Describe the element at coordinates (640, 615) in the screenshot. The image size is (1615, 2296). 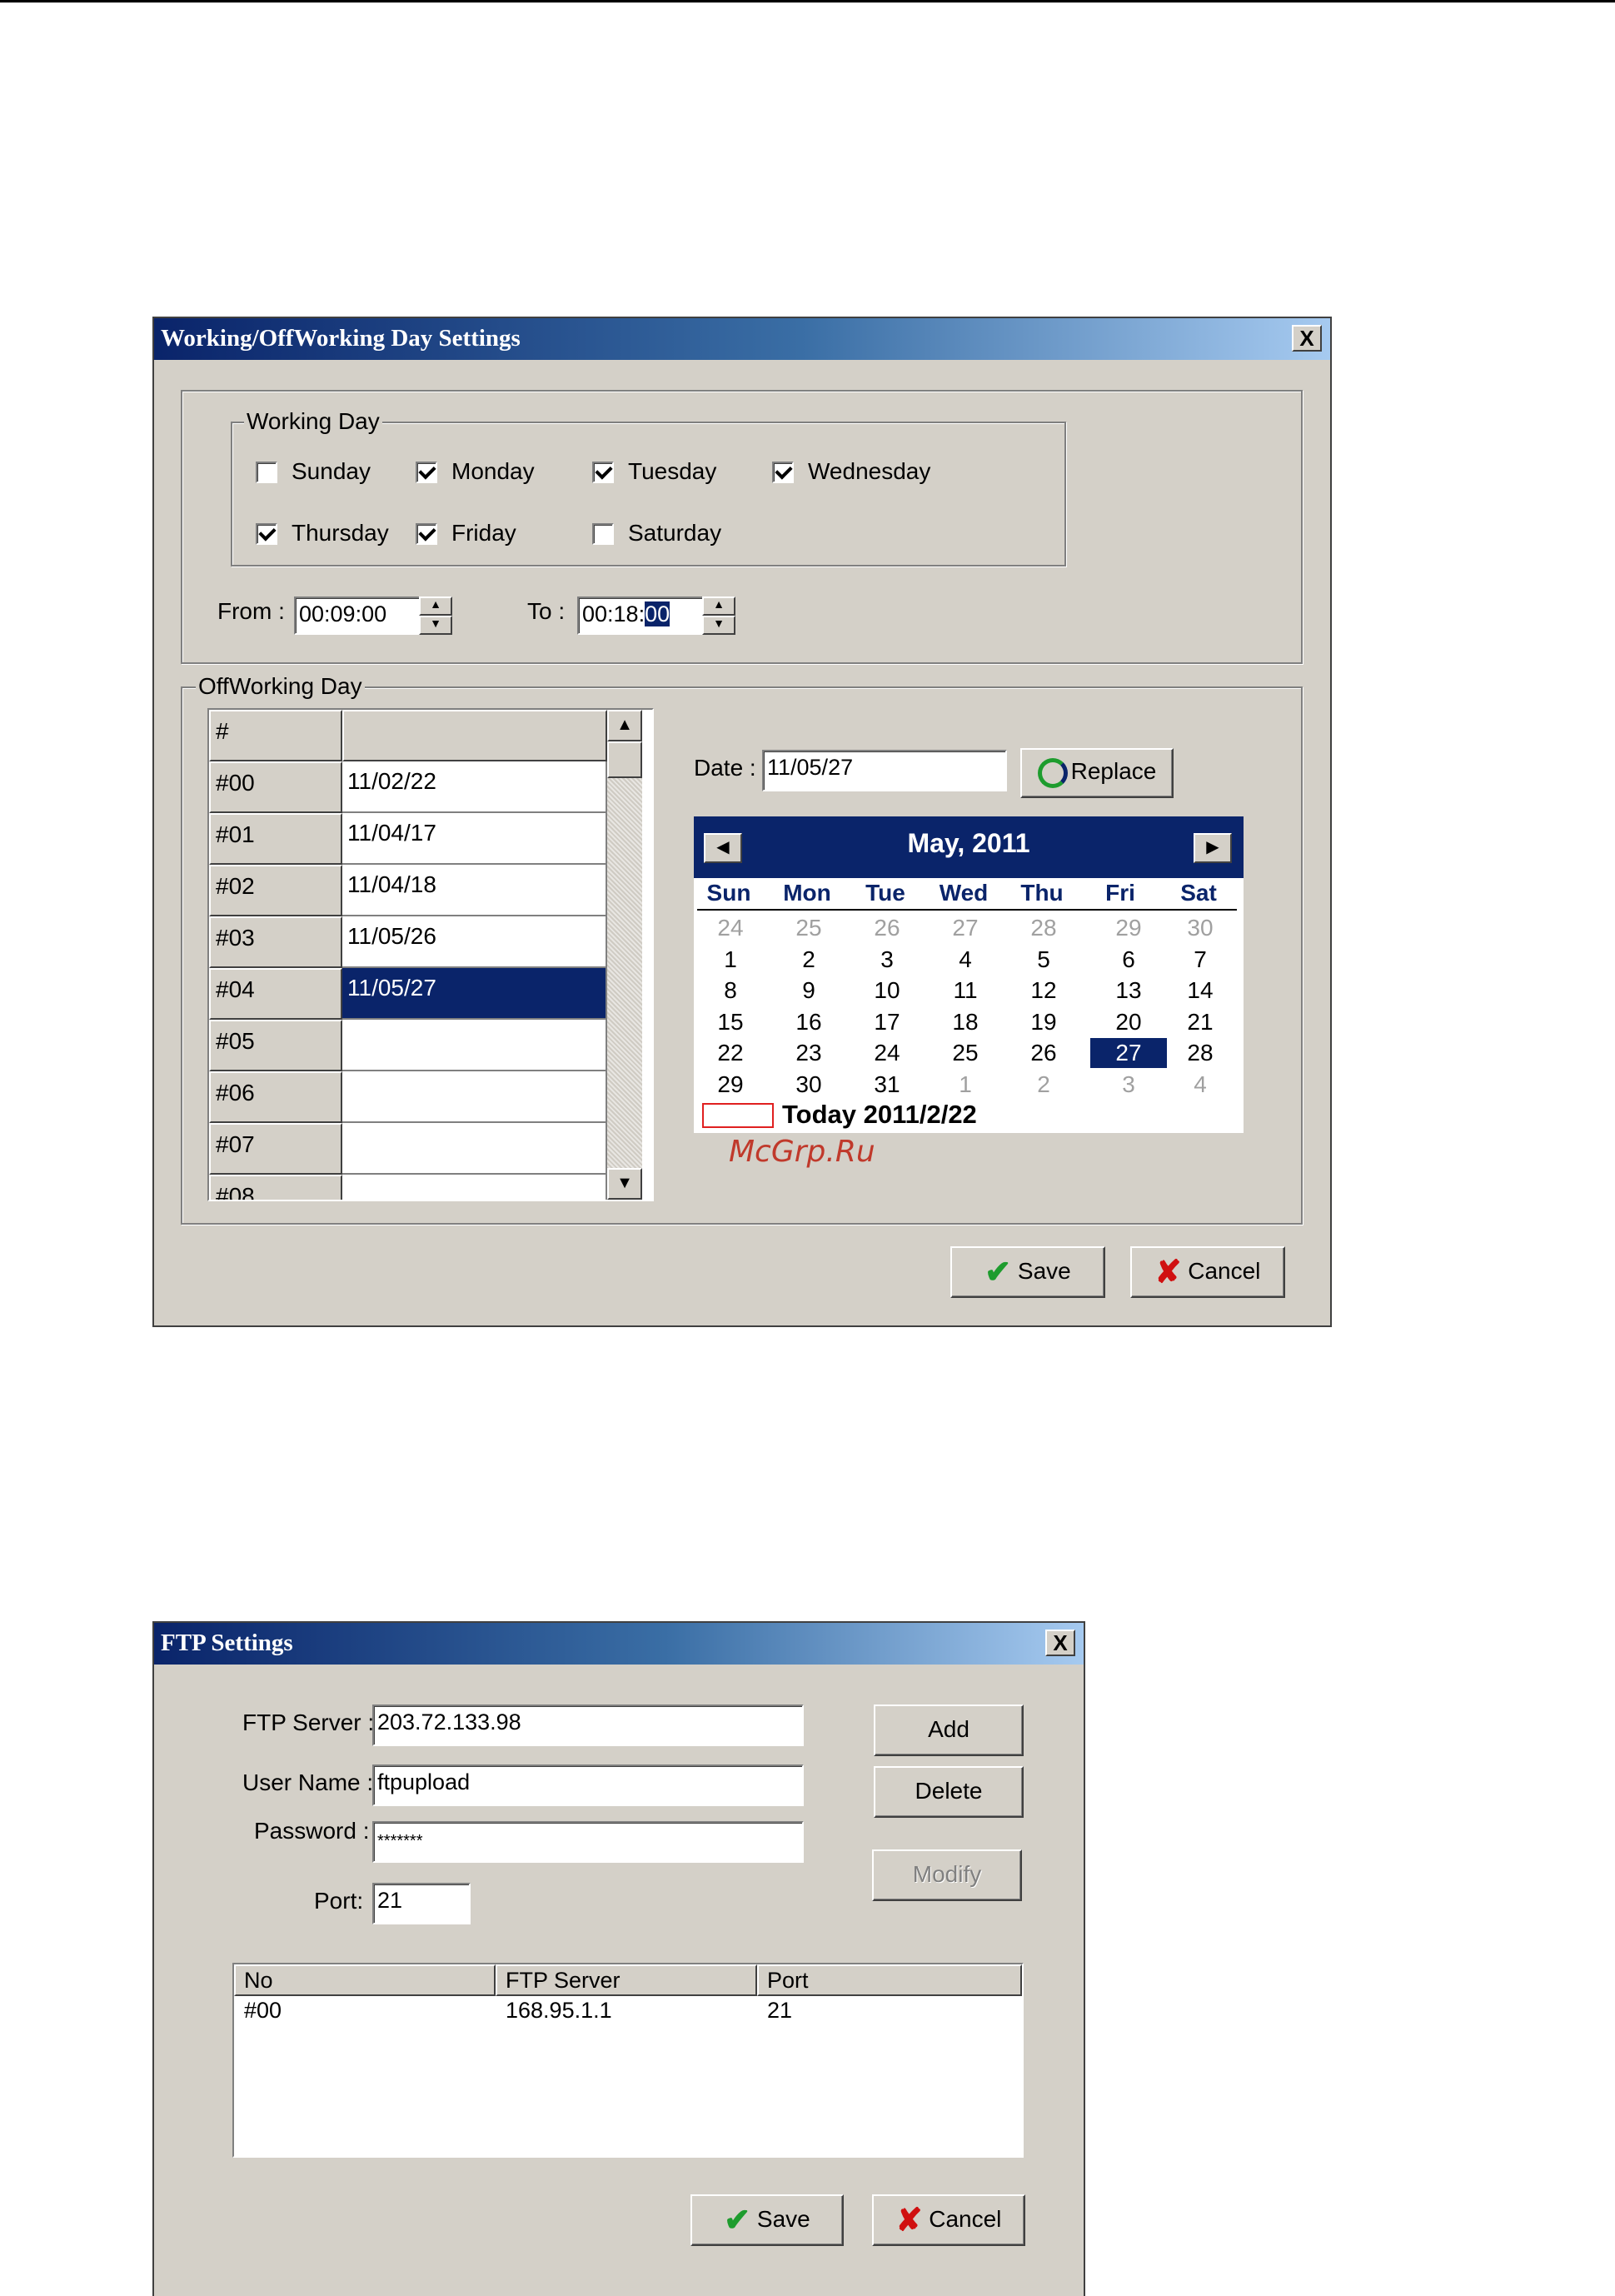
I see `to-time-field: 00:18:00` at that location.